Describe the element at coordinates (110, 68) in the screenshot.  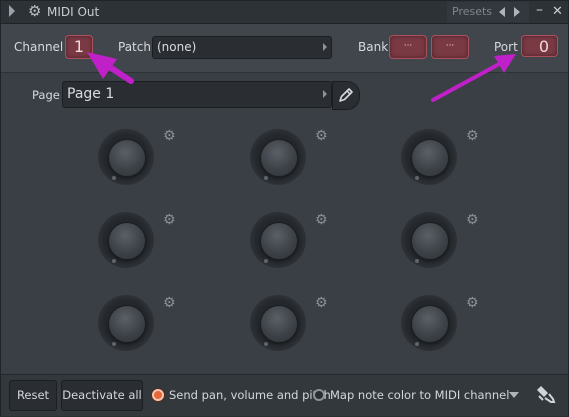
I see `channel-arrow-icon` at that location.